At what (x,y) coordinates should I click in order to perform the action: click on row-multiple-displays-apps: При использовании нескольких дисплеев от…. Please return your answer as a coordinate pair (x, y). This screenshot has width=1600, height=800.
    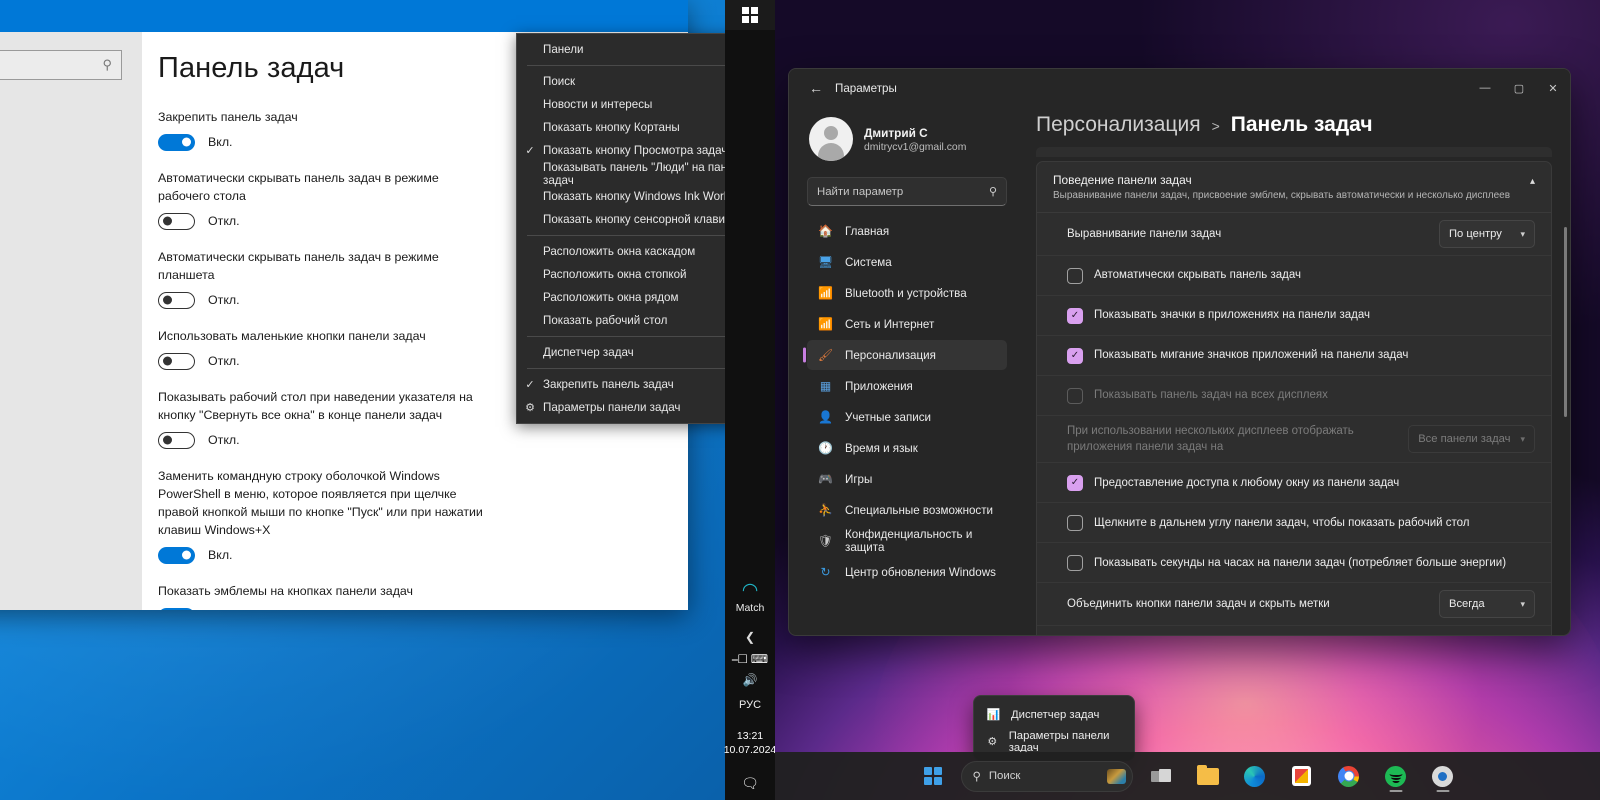
    Looking at the image, I should click on (1294, 440).